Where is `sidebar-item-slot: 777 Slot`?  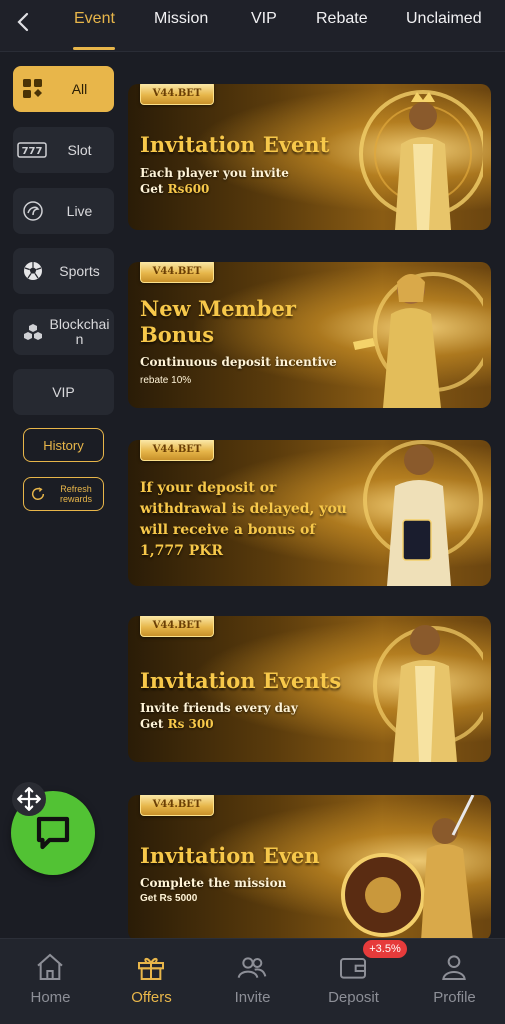 sidebar-item-slot: 777 Slot is located at coordinates (63, 150).